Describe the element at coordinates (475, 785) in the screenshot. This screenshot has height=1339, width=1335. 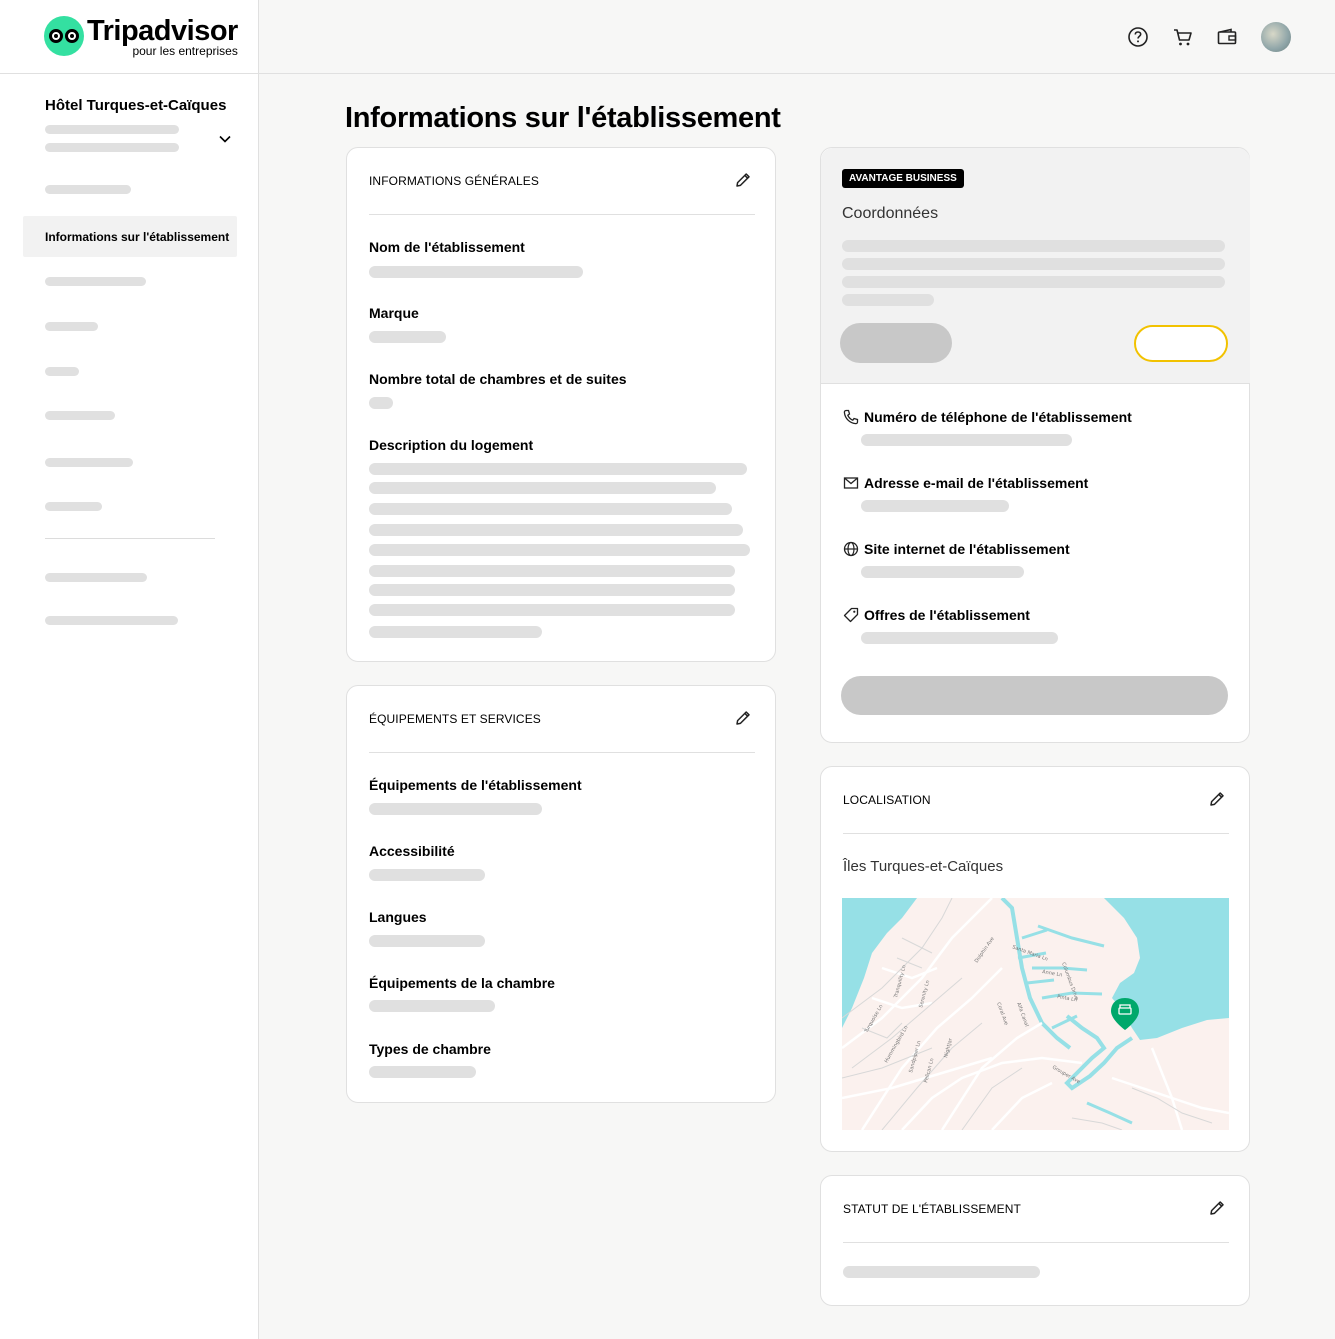
I see `field-label: Équipements de l'établissement` at that location.